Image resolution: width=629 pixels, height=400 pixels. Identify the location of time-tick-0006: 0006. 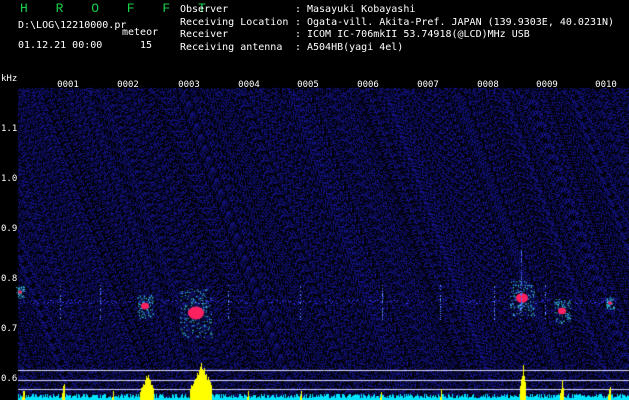
(368, 85).